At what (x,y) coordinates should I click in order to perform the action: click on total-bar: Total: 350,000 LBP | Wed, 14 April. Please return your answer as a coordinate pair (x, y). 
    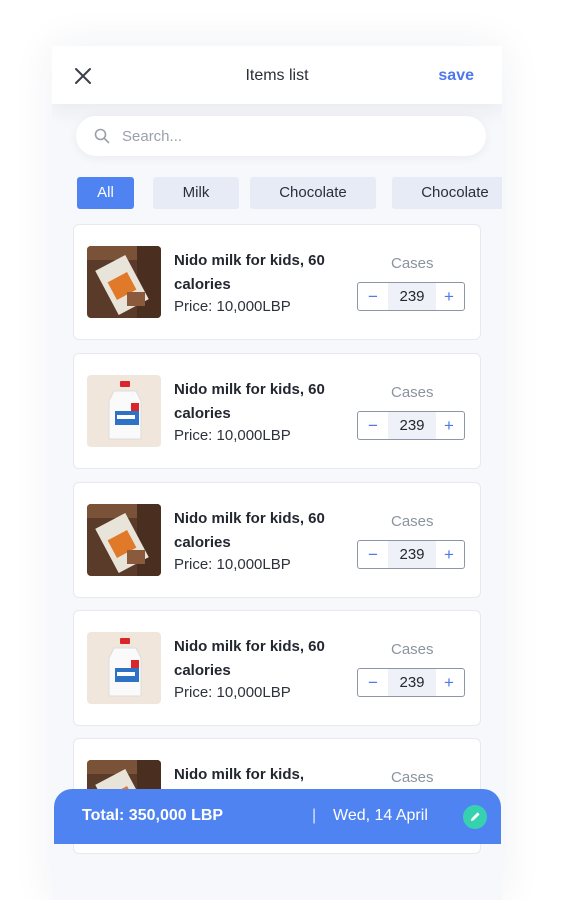
    Looking at the image, I should click on (277, 816).